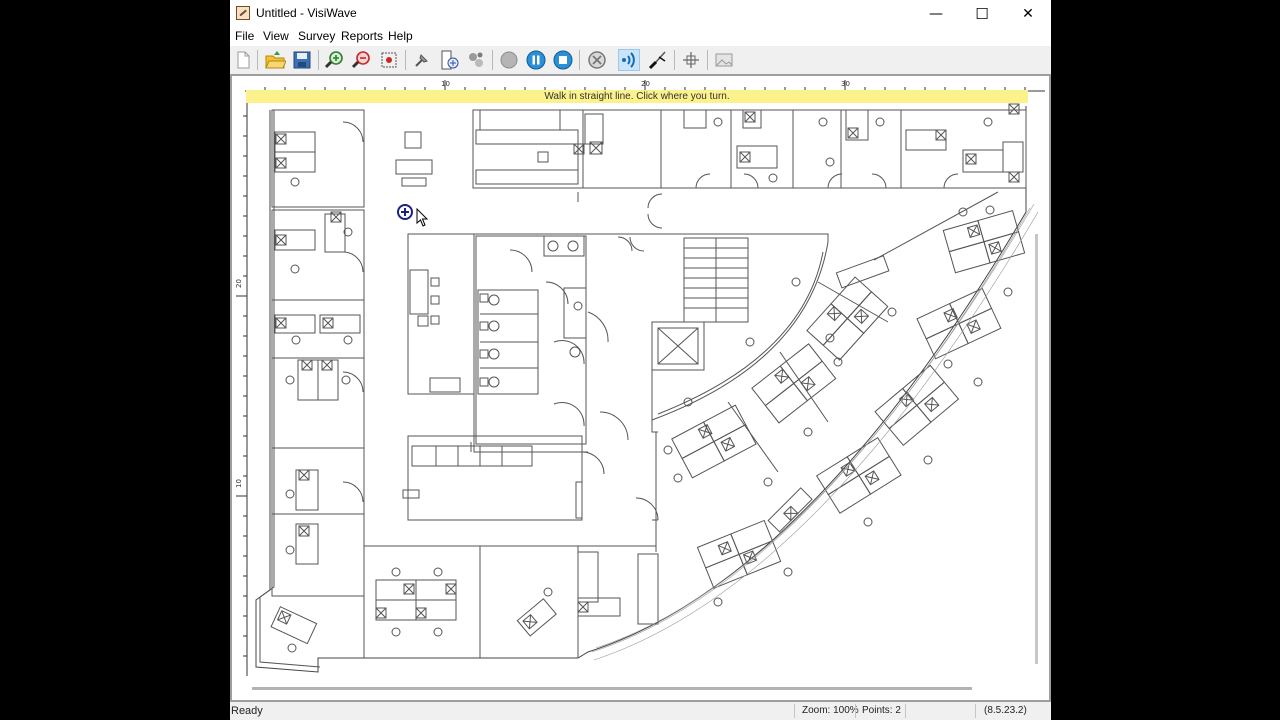 The height and width of the screenshot is (720, 1280). I want to click on title-bar: Untitled - VisiWave — ☐ ✕, so click(640, 14).